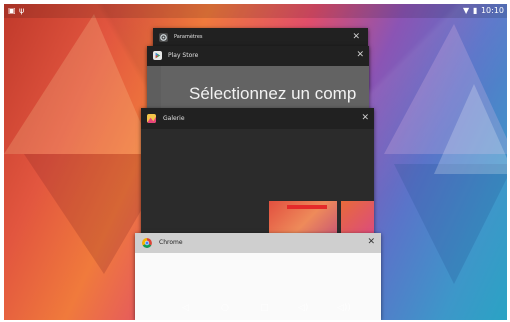  Describe the element at coordinates (225, 308) in the screenshot. I see `home-icon: ○` at that location.